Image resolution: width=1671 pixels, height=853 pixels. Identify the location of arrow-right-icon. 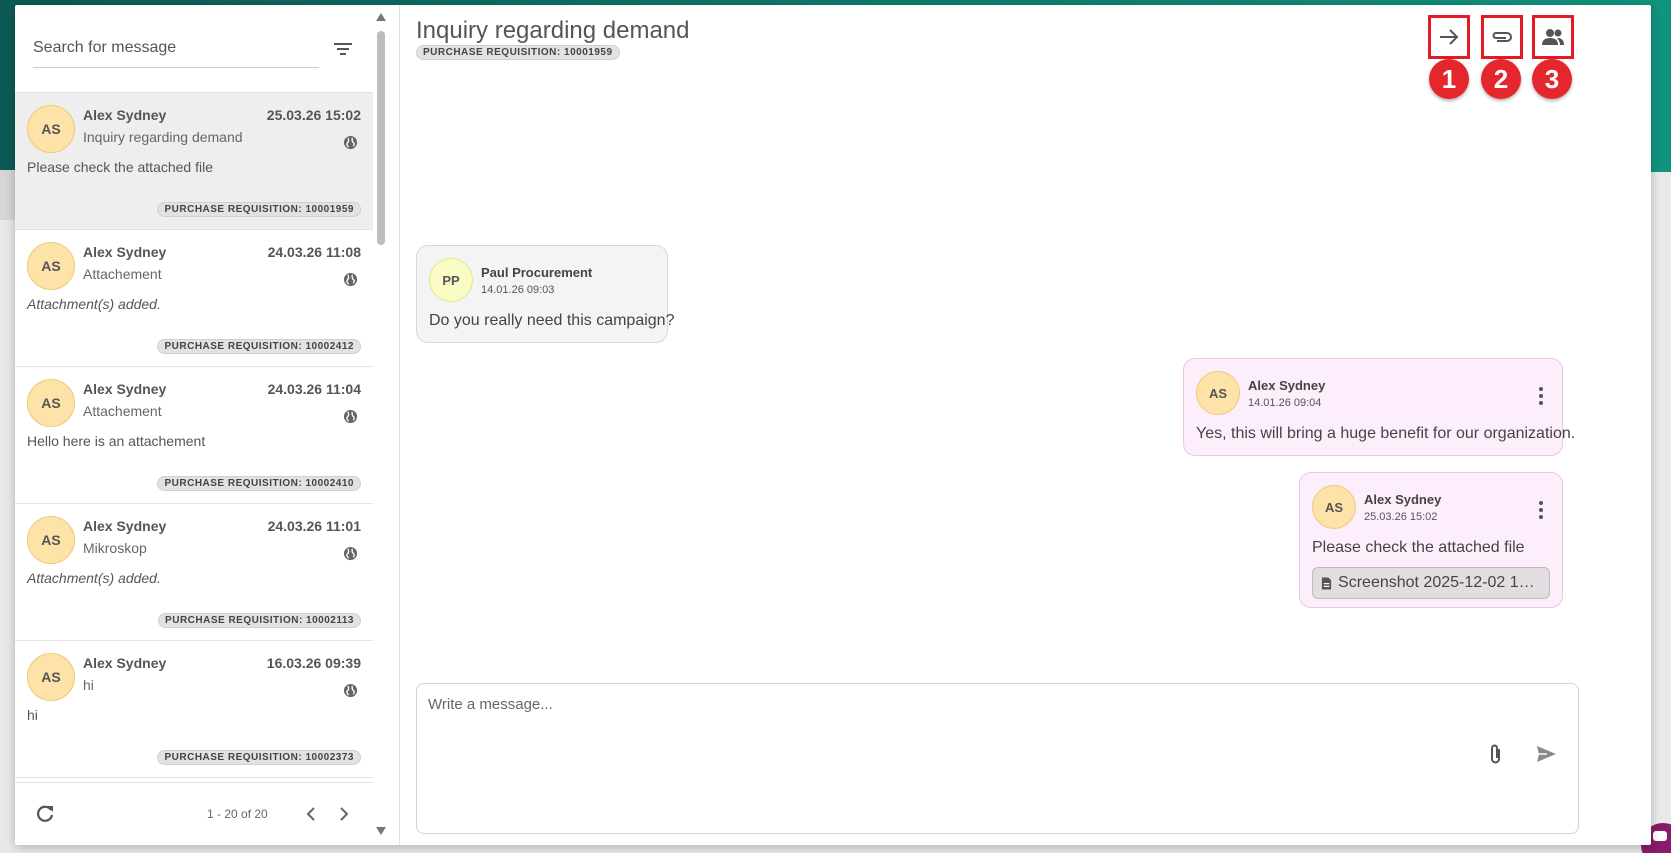
(1449, 37).